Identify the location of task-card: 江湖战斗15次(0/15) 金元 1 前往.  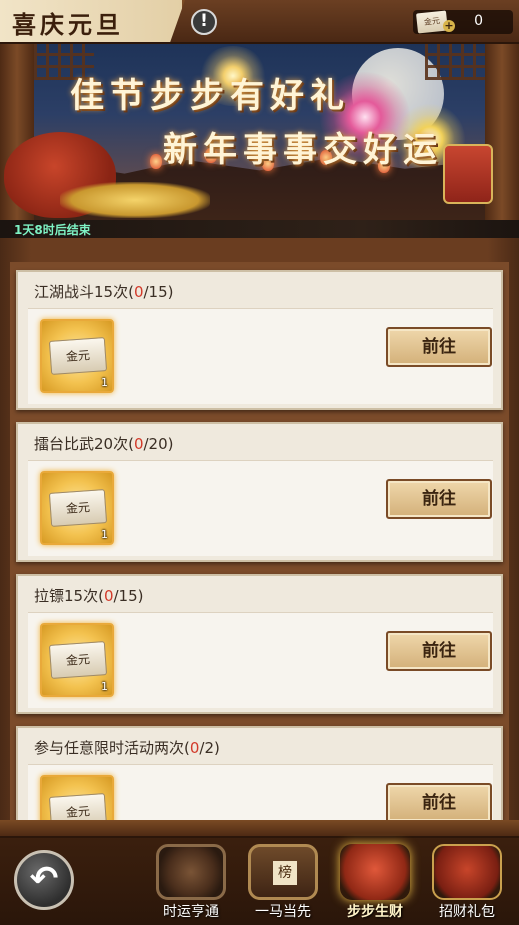
(259, 340).